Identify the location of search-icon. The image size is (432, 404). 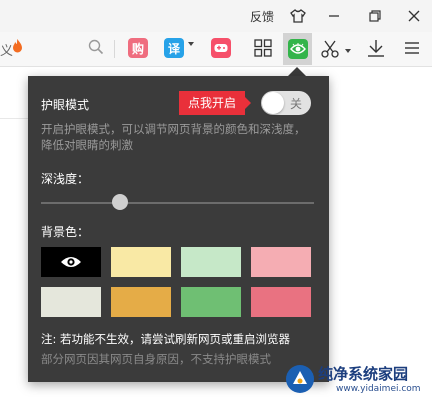
(96, 47).